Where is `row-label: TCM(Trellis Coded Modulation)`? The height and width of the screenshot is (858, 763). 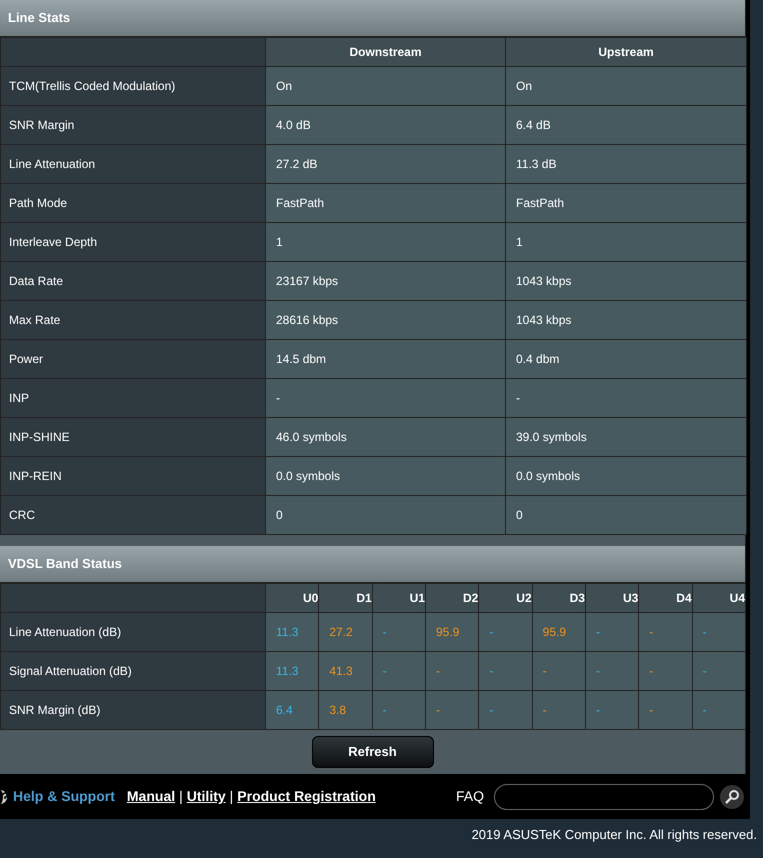
row-label: TCM(Trellis Coded Modulation) is located at coordinates (133, 86).